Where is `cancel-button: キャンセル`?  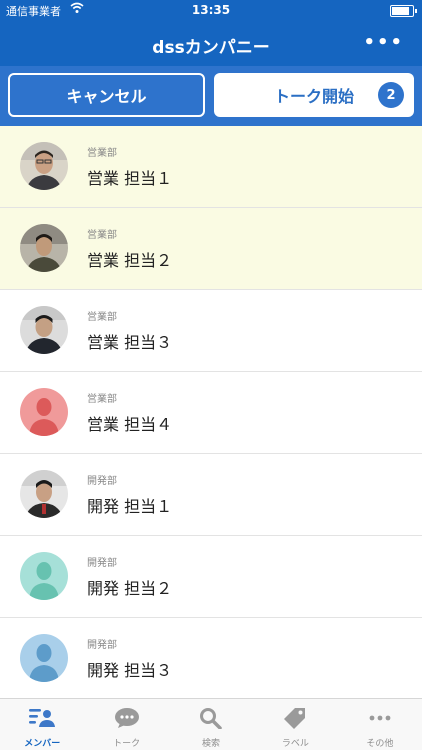 cancel-button: キャンセル is located at coordinates (106, 95).